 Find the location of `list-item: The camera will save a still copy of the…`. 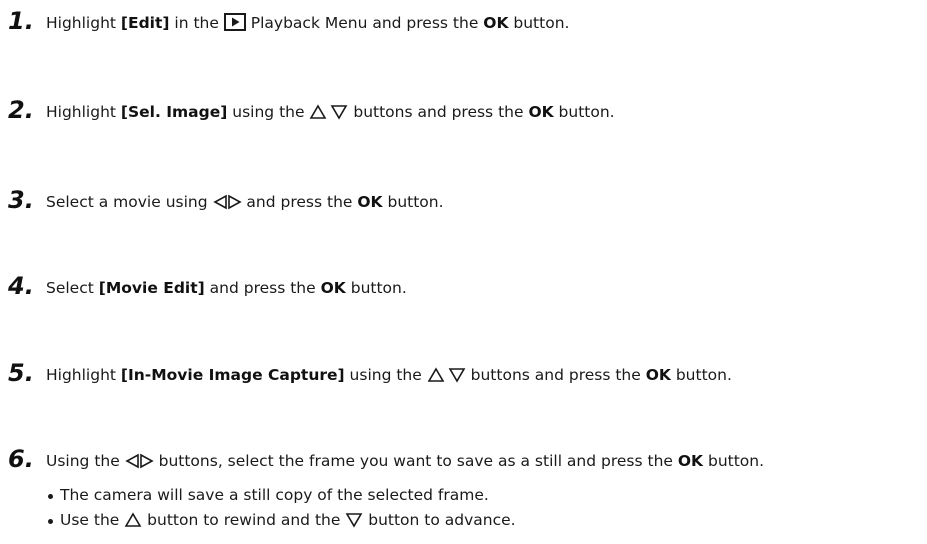

list-item: The camera will save a still copy of the… is located at coordinates (483, 497).